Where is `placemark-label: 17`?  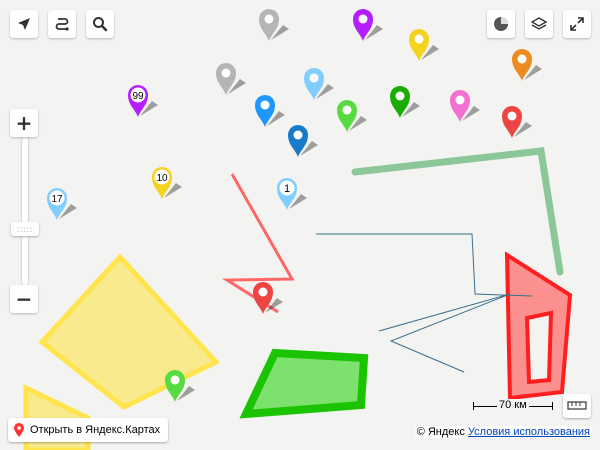
placemark-label: 17 is located at coordinates (57, 199).